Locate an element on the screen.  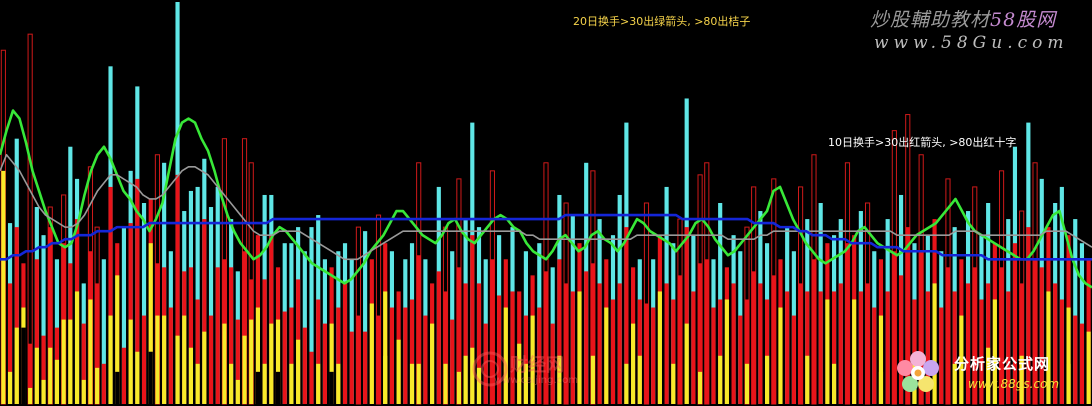
red-arrow-annotation: 10日换手>30出红箭头, >80出红十字 is located at coordinates (922, 142).